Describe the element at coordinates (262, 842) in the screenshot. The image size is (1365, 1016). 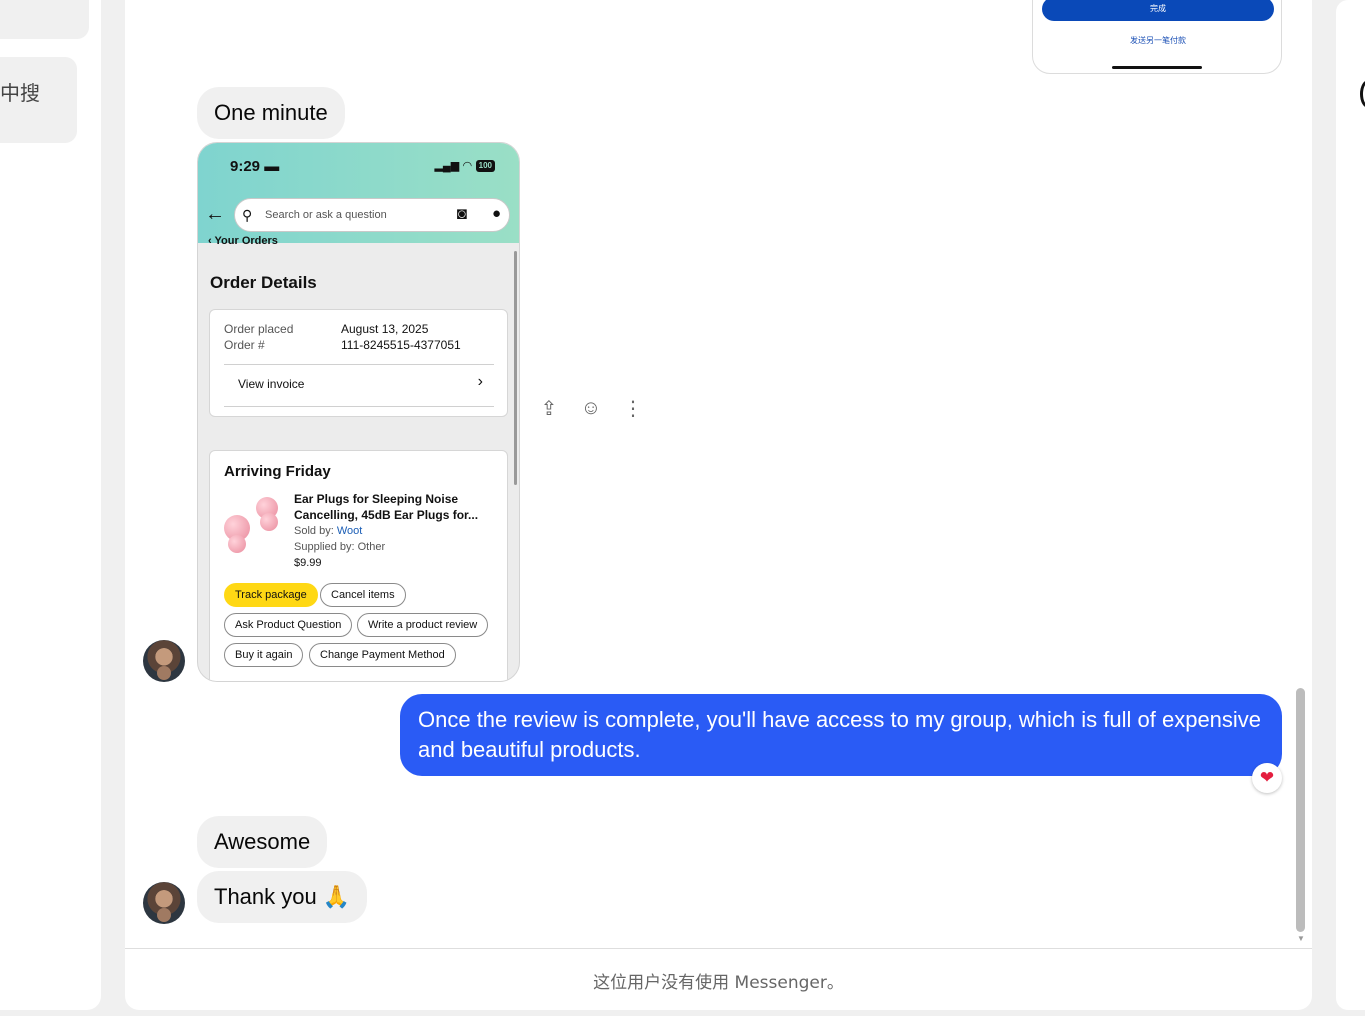
I see `incoming-message-awesome: Awesome` at that location.